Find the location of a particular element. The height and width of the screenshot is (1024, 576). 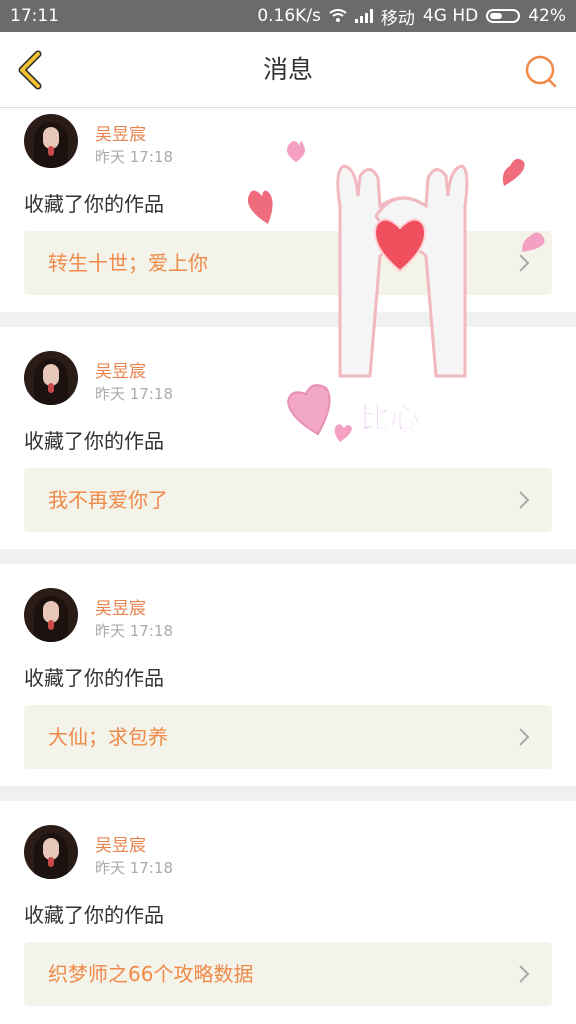

status-bar: 17:11 0.16K/s 移动 4G HD 42% is located at coordinates (288, 16).